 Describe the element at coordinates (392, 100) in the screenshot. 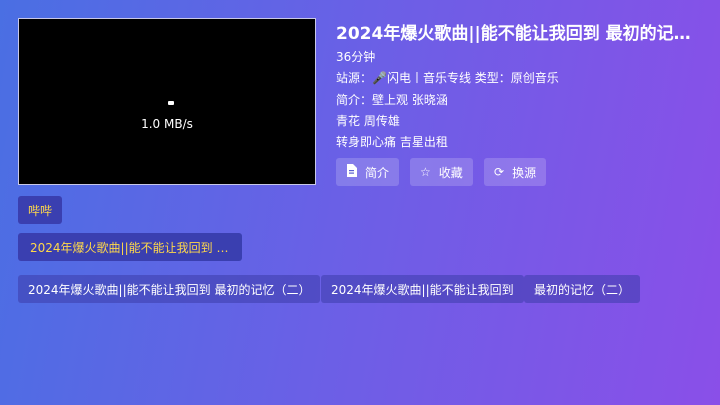

I see `intro-line-1: 简介：壁上观 张晓涵` at that location.